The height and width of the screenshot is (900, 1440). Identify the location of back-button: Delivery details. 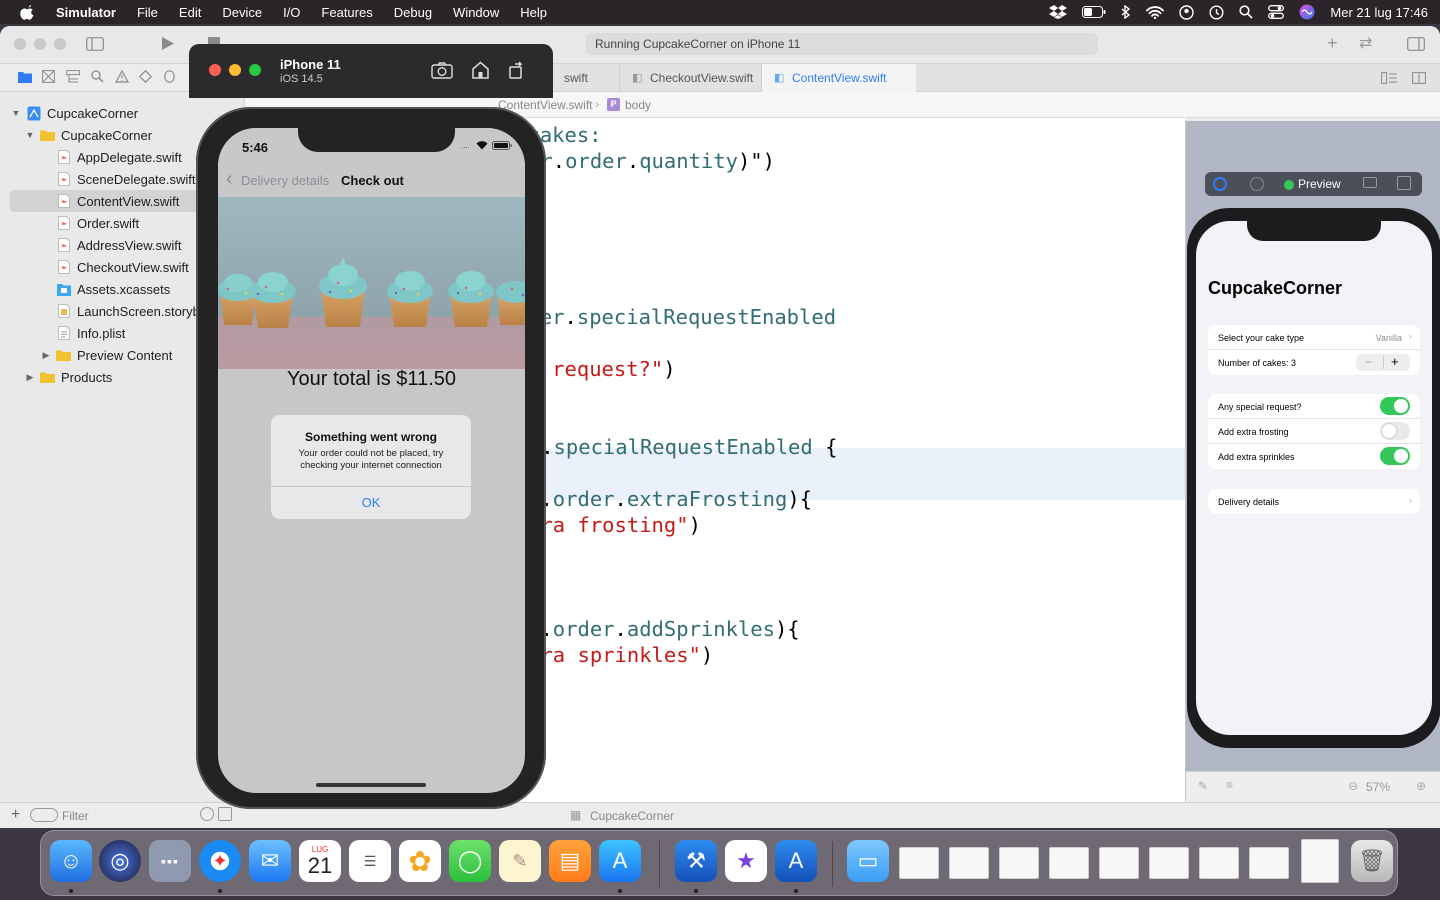
(285, 180).